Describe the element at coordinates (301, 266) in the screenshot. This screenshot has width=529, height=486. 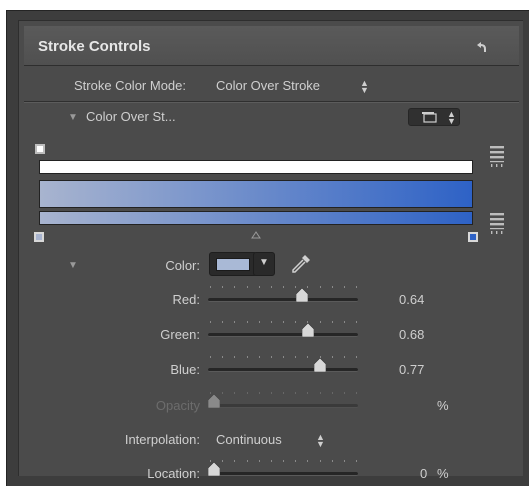
I see `eyedropper-icon` at that location.